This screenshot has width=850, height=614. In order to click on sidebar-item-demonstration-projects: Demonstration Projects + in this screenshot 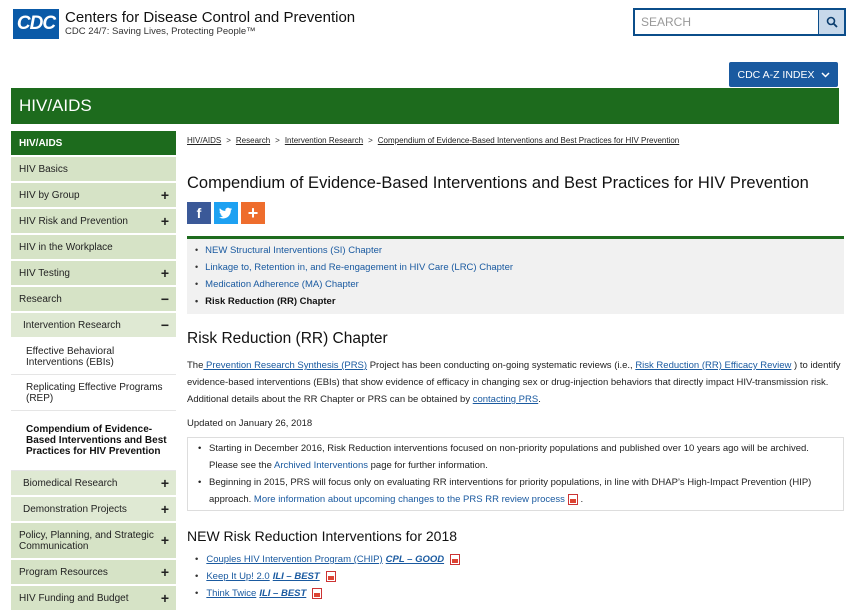, I will do `click(93, 510)`.